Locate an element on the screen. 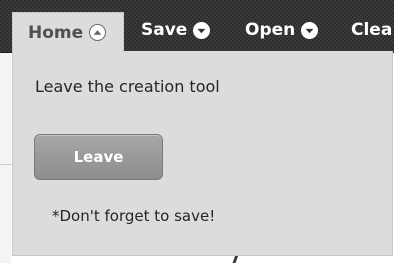 This screenshot has width=394, height=263. tab-open: Open is located at coordinates (282, 30).